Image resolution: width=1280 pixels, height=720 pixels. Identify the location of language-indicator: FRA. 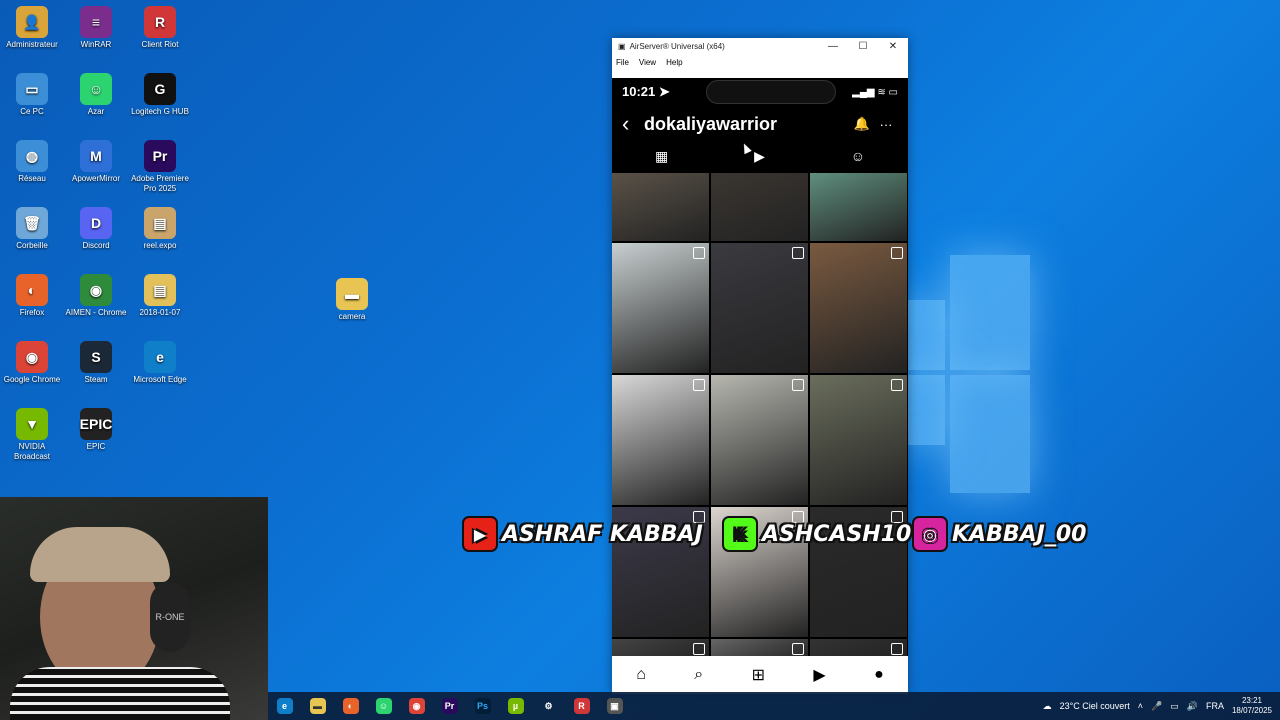
(1215, 706).